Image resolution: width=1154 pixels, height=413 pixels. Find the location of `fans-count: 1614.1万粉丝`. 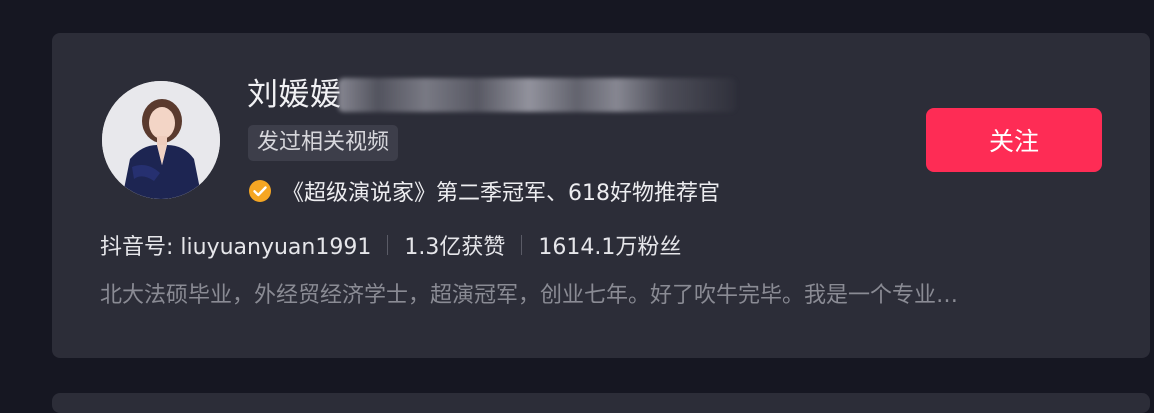

fans-count: 1614.1万粉丝 is located at coordinates (610, 247).